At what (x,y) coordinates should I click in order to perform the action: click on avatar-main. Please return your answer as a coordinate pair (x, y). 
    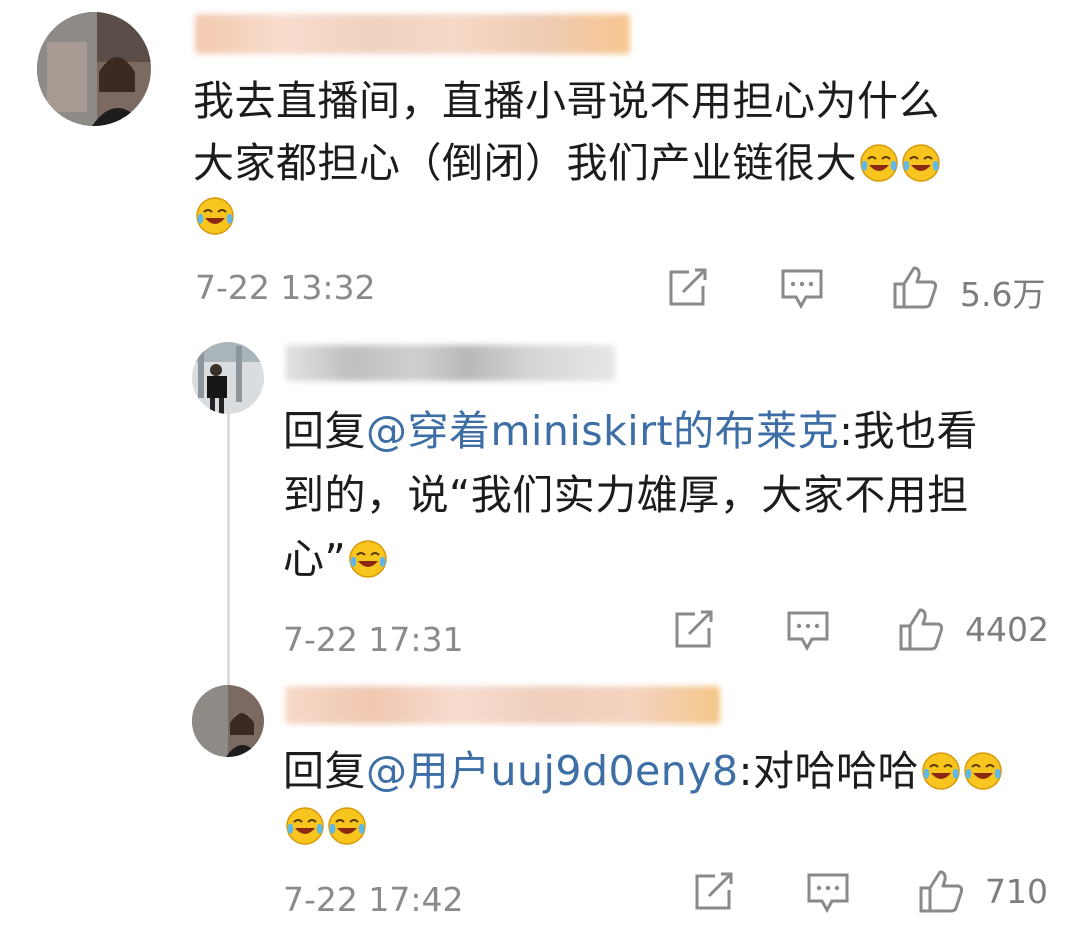
    Looking at the image, I should click on (94, 69).